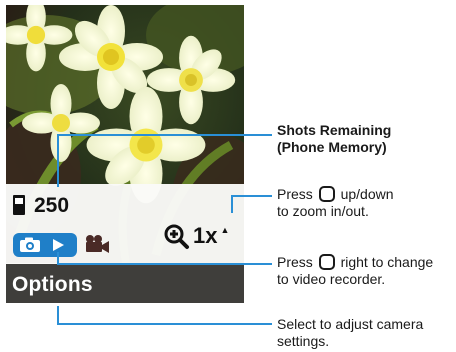 The height and width of the screenshot is (352, 456). I want to click on play-icon, so click(58, 245).